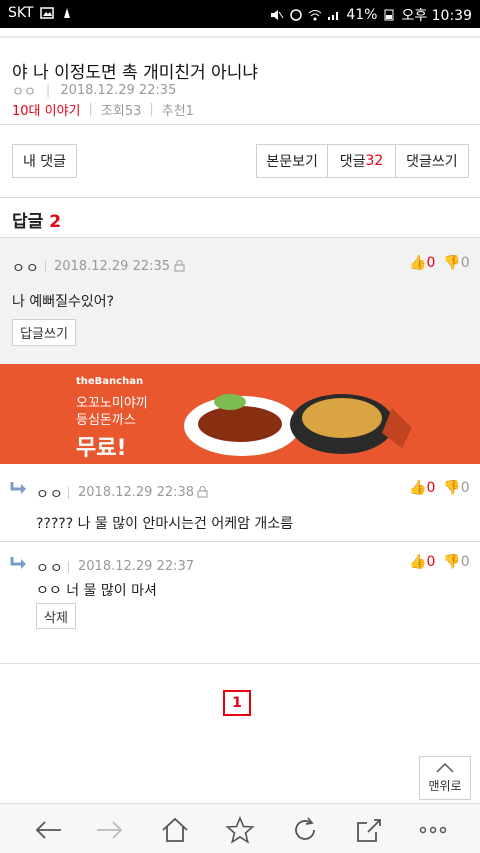 This screenshot has height=853, width=480. I want to click on comments-button: 댓글 32, so click(362, 161).